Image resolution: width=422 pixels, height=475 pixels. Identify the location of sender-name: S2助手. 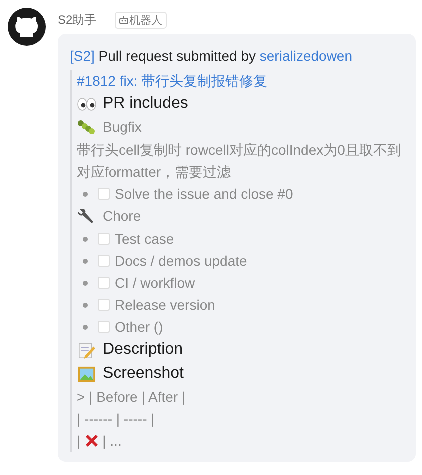
(77, 20).